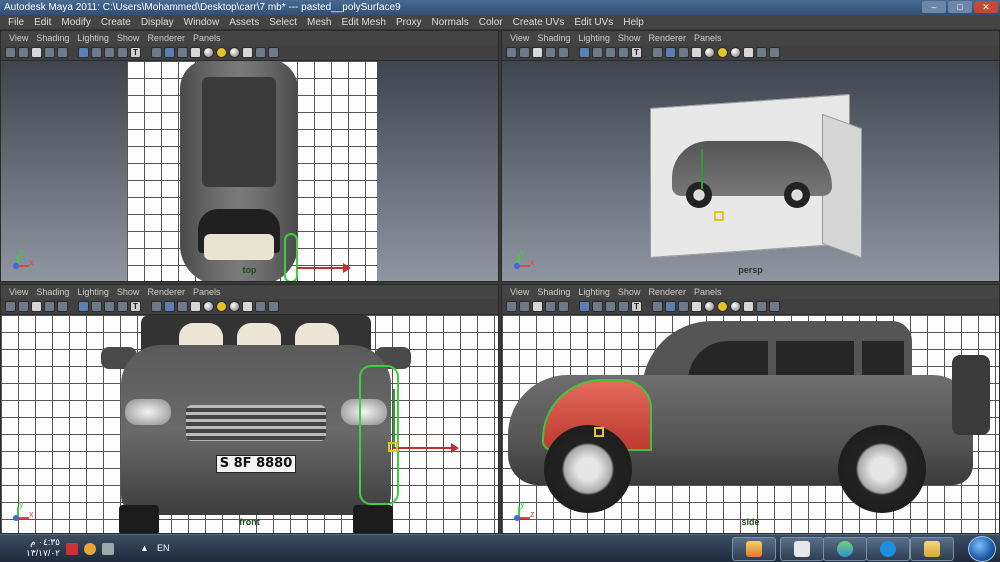 Image resolution: width=1000 pixels, height=562 pixels. Describe the element at coordinates (42, 22) in the screenshot. I see `menu-edit: Edit` at that location.